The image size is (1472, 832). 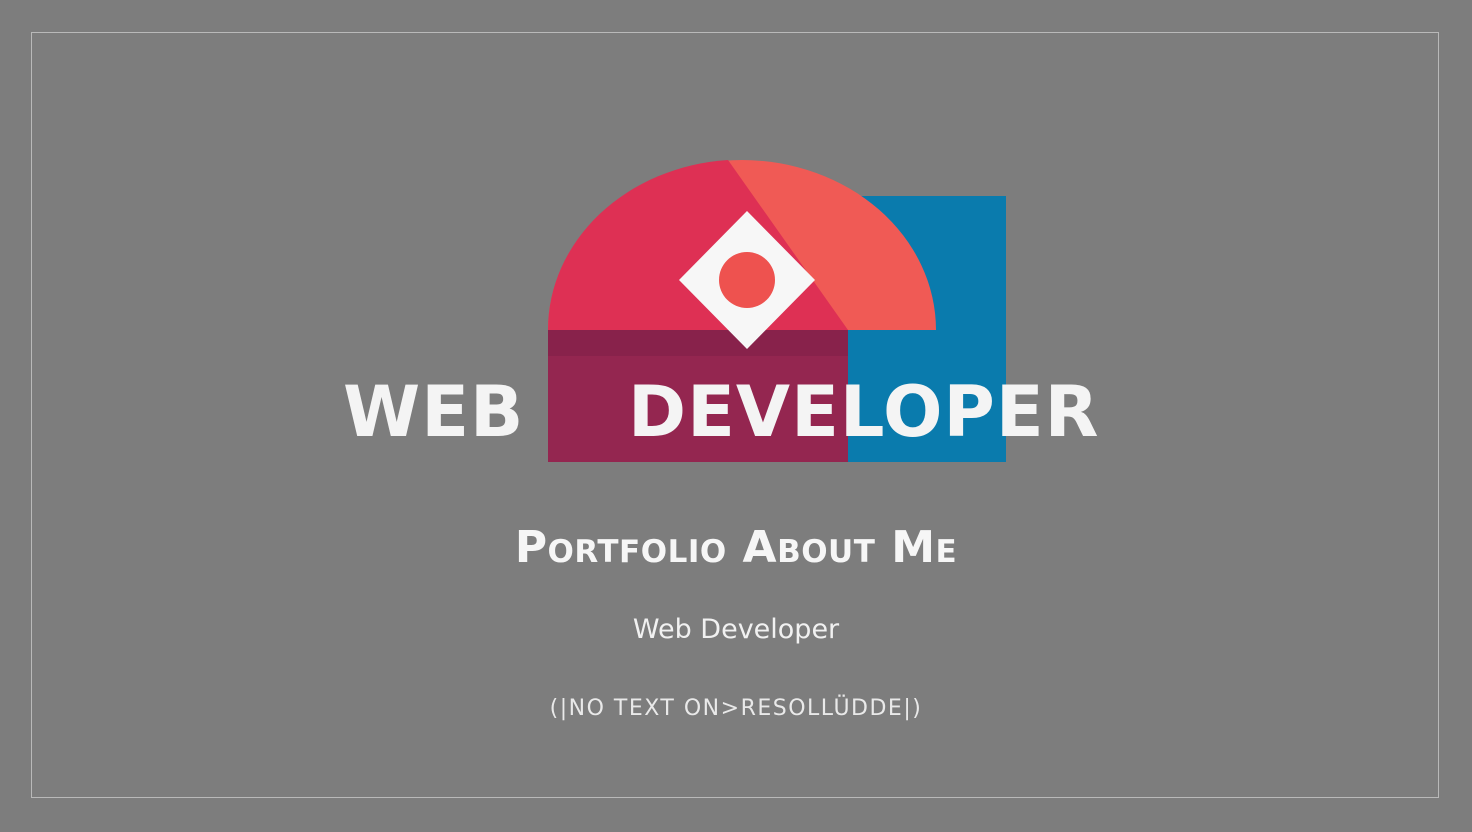 I want to click on page-subheading: Web Developer, so click(x=736, y=629).